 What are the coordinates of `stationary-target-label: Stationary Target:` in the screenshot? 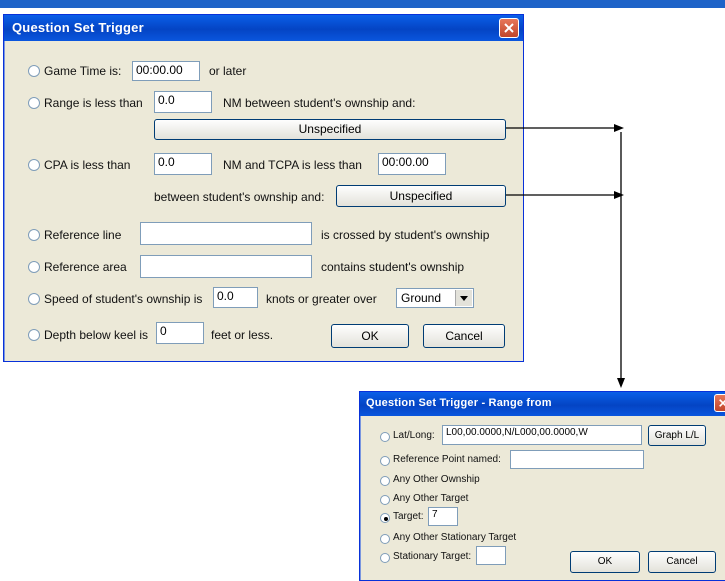 It's located at (432, 556).